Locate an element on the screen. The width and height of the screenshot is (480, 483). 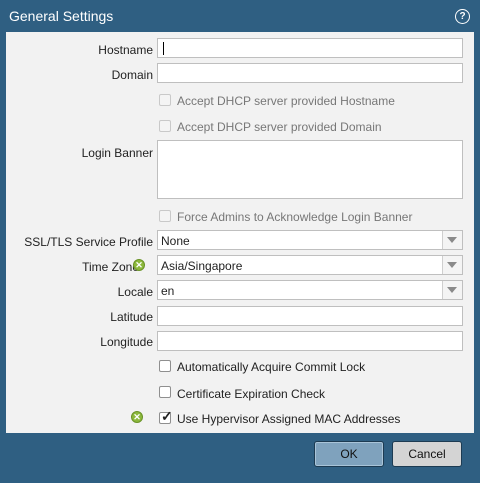
locale-label: Locale is located at coordinates (135, 292).